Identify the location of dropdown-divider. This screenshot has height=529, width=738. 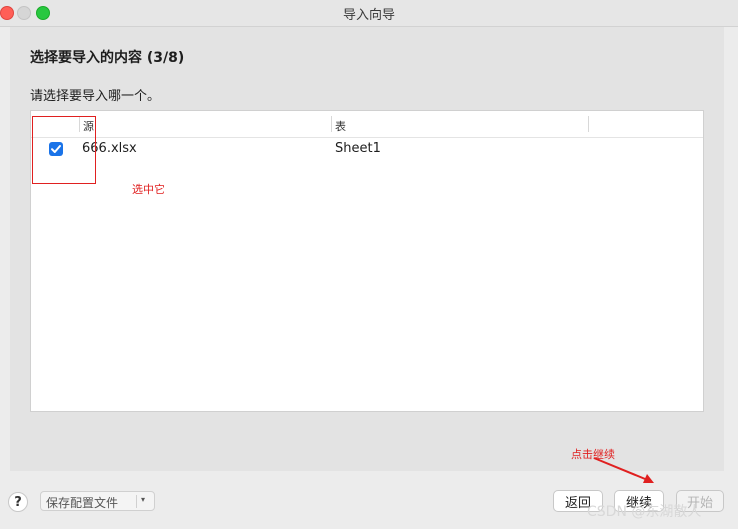
(136, 501).